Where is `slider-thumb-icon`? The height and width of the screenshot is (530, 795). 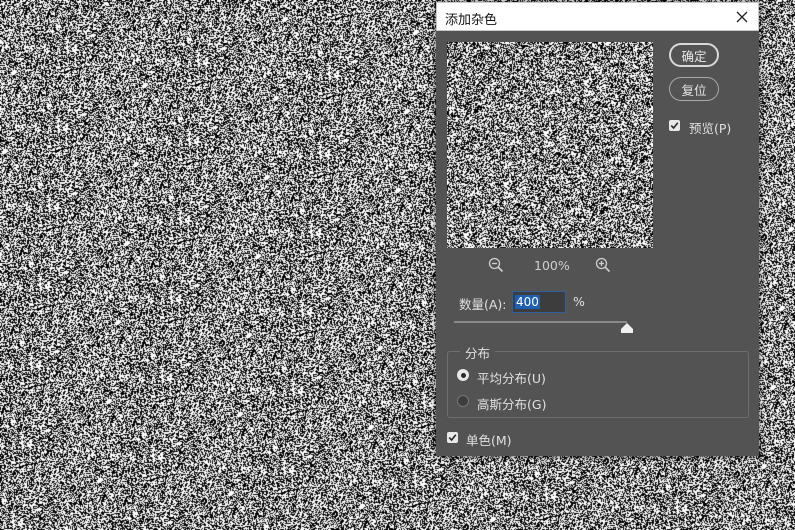
slider-thumb-icon is located at coordinates (627, 328).